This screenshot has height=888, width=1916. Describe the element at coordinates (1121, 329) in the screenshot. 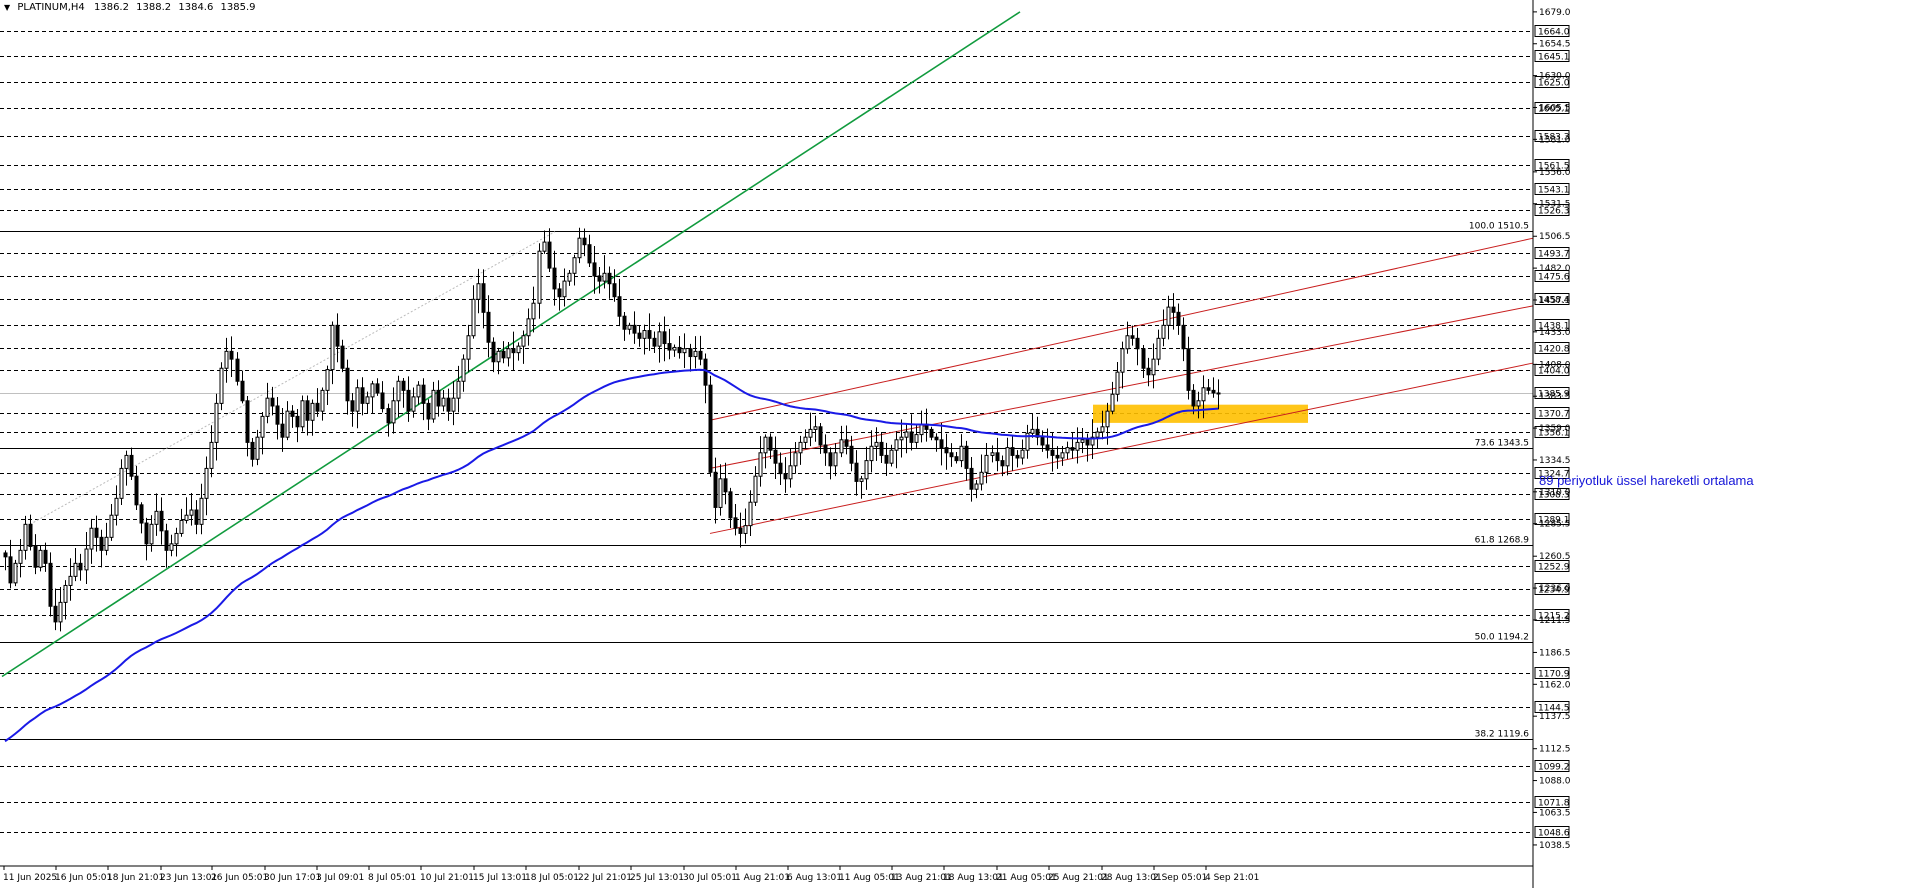

I see `channel-line` at that location.